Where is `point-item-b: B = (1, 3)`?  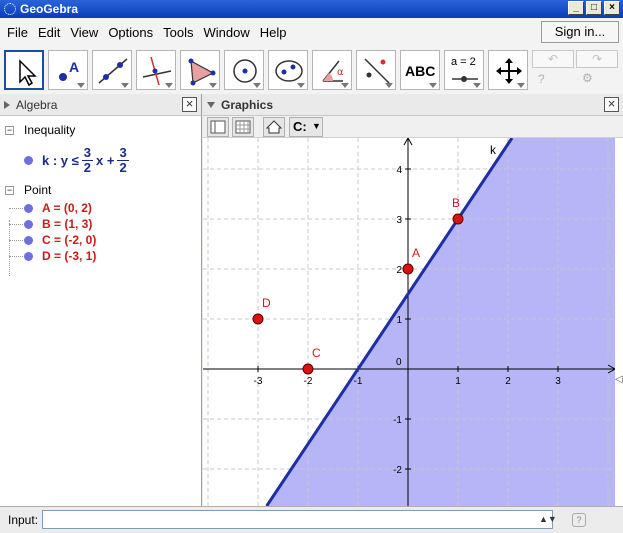 point-item-b: B = (1, 3) is located at coordinates (100, 224).